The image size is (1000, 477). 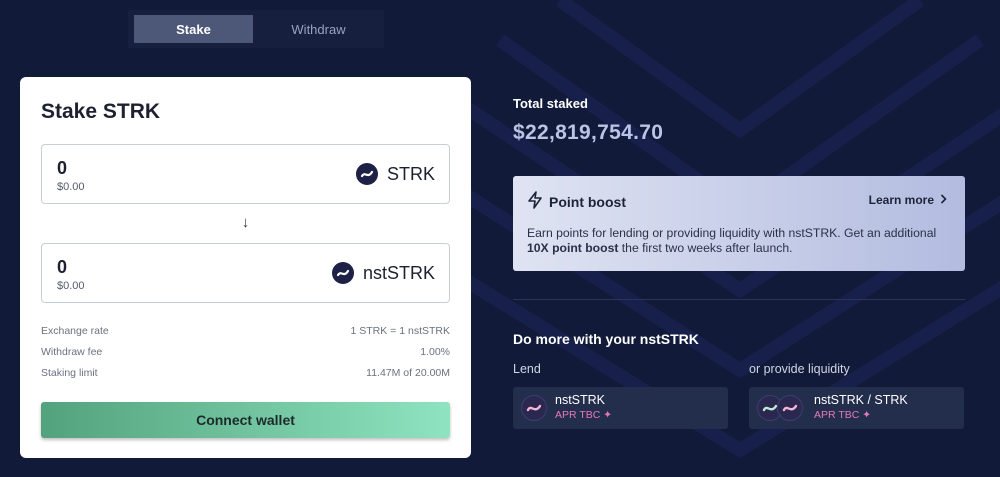 I want to click on pool-name: nstSTRK / STRK, so click(x=861, y=400).